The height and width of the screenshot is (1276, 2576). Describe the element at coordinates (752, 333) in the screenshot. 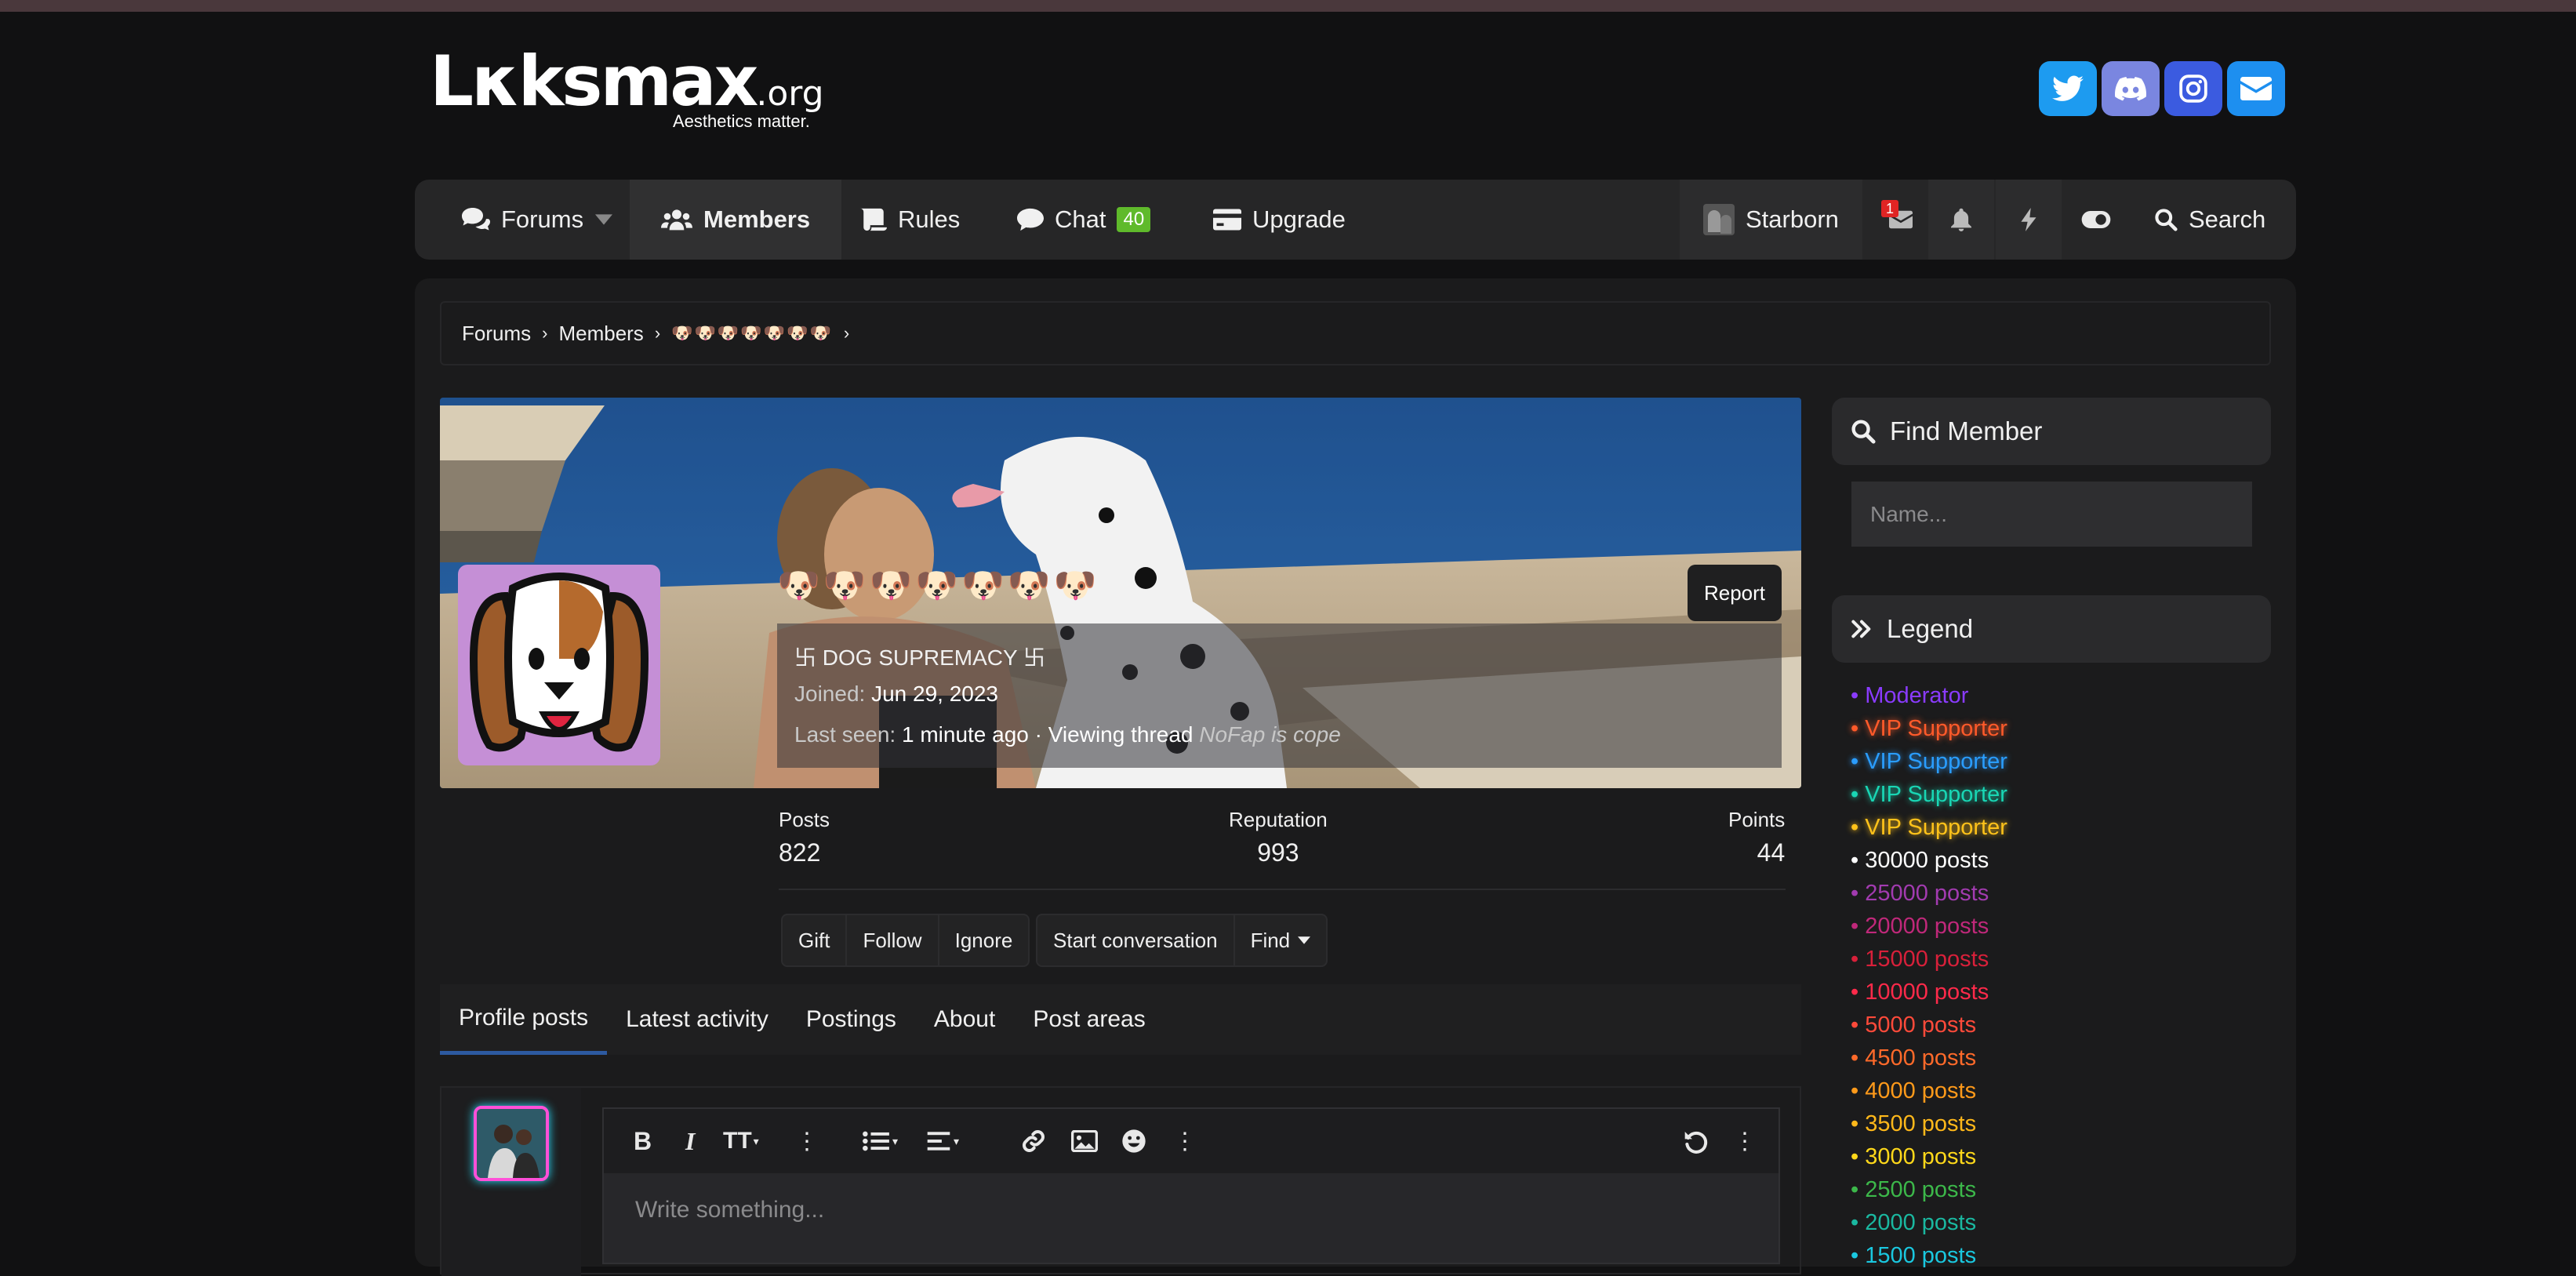

I see `breadcrumb-profile: 🐶🐶🐶🐶🐶🐶🐶` at that location.